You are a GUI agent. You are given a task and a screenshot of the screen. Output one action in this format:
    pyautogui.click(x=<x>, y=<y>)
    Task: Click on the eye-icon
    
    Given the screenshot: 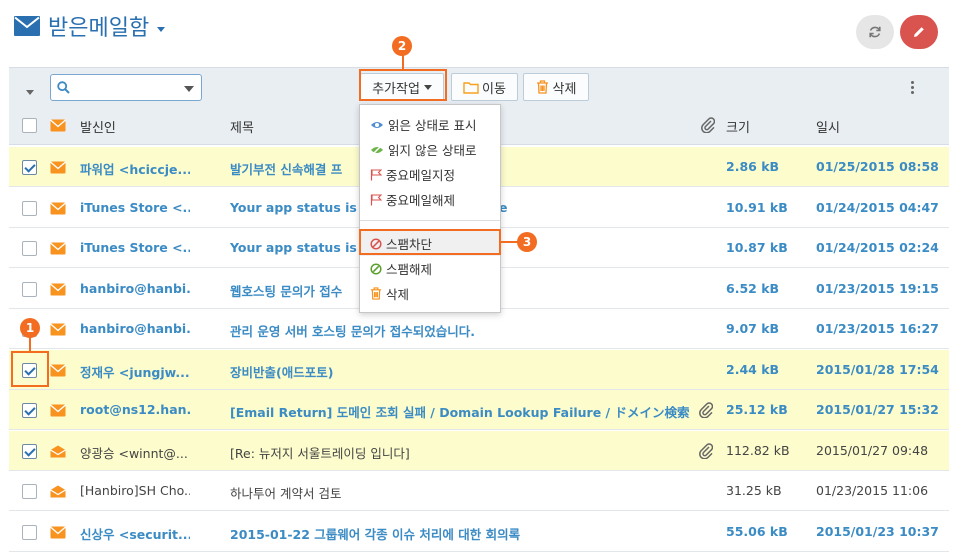 What is the action you would take?
    pyautogui.click(x=377, y=124)
    